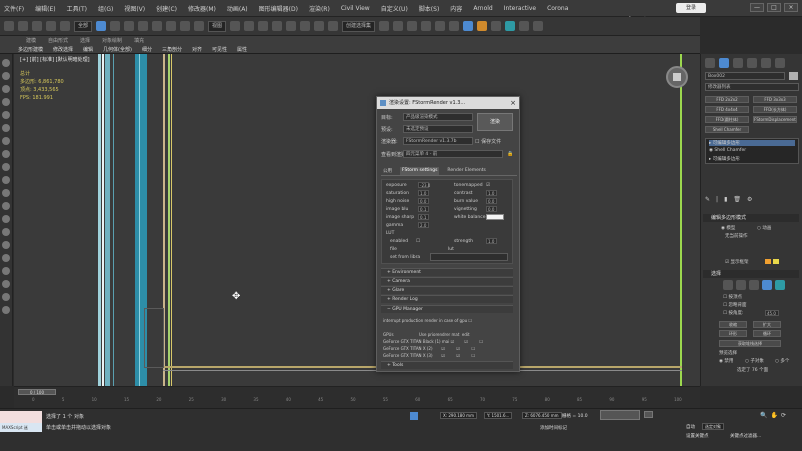 The height and width of the screenshot is (451, 802). Describe the element at coordinates (217, 26) in the screenshot. I see `reference-coord-dropdown: 视图` at that location.